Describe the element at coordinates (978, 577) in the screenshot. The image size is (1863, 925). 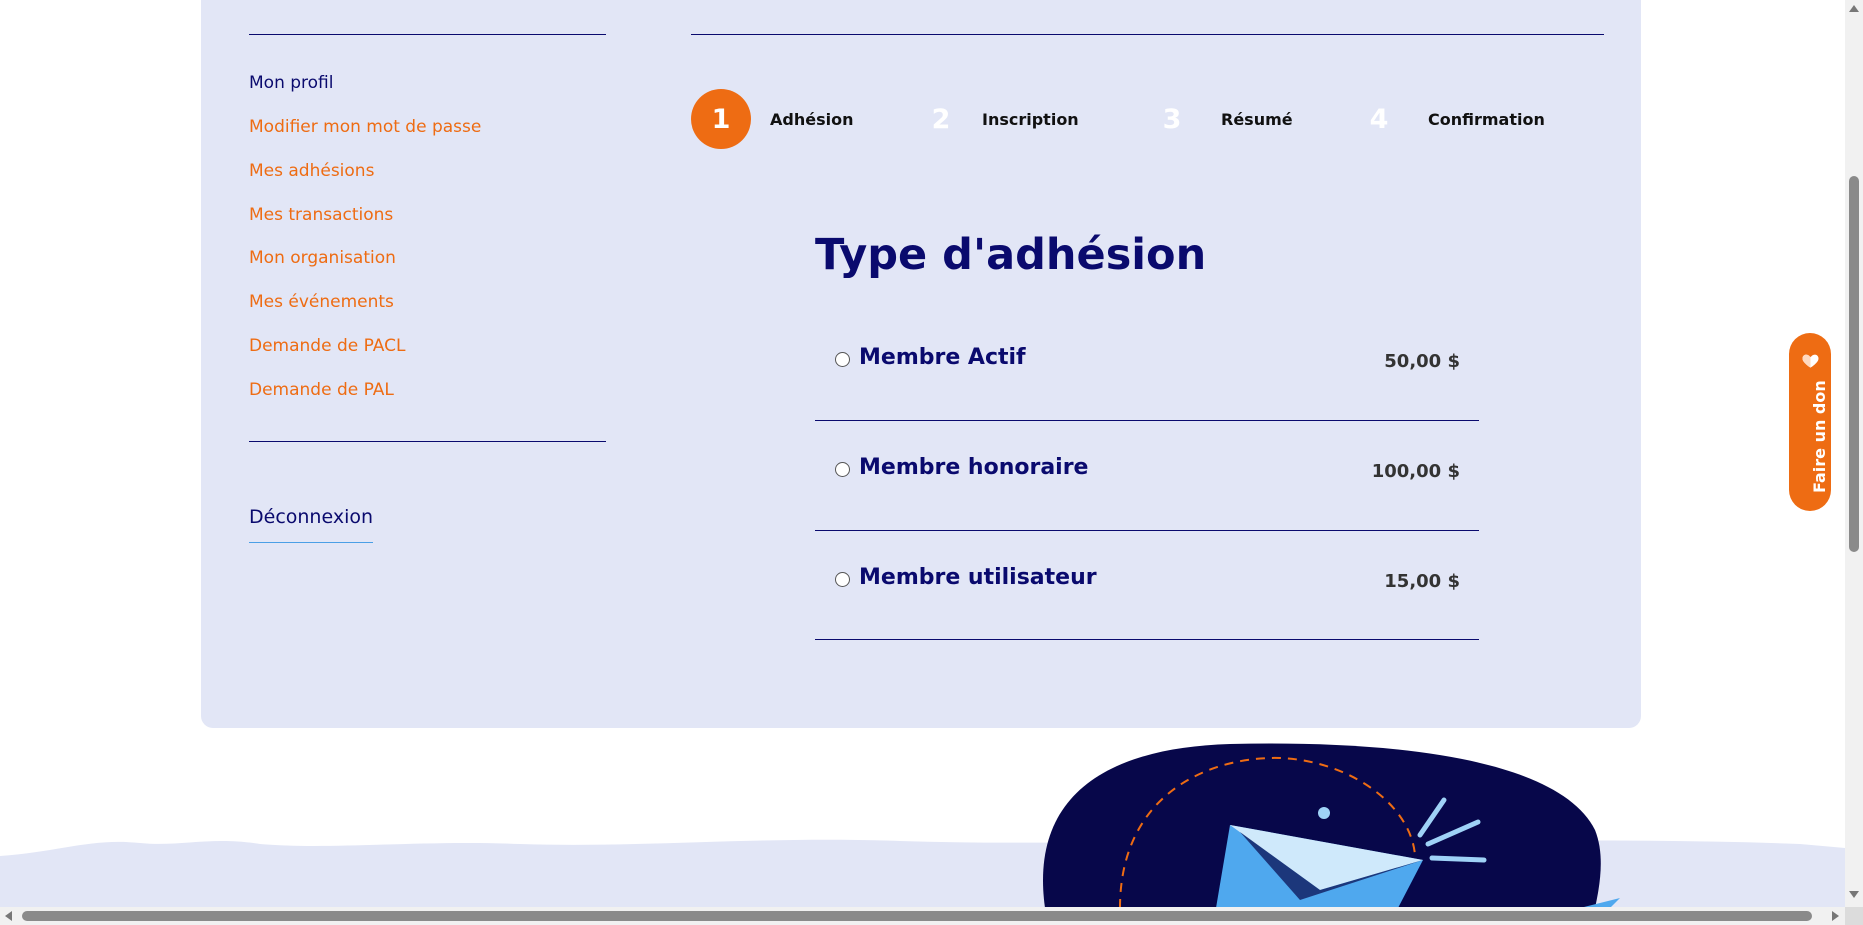
I see `membership-name: Membre utilisateur` at that location.